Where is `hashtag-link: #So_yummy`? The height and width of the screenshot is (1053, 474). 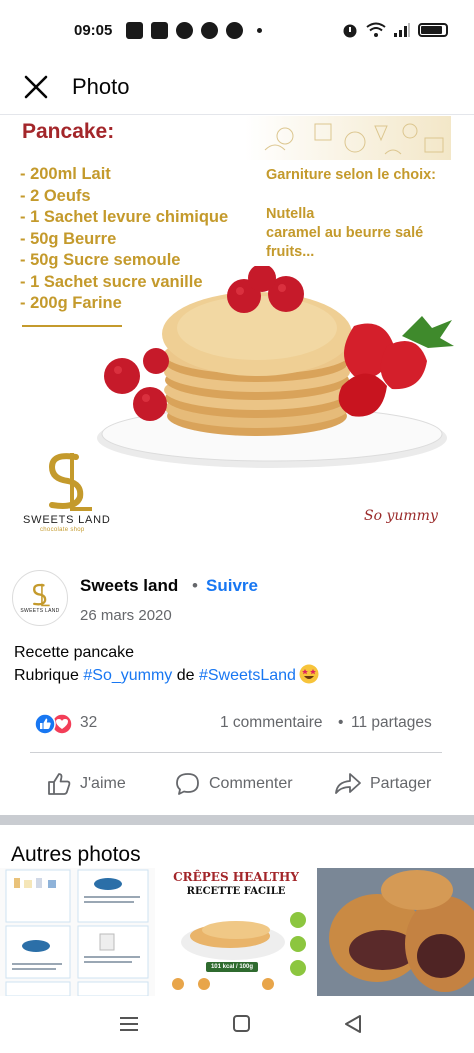
hashtag-link: #So_yummy is located at coordinates (127, 675).